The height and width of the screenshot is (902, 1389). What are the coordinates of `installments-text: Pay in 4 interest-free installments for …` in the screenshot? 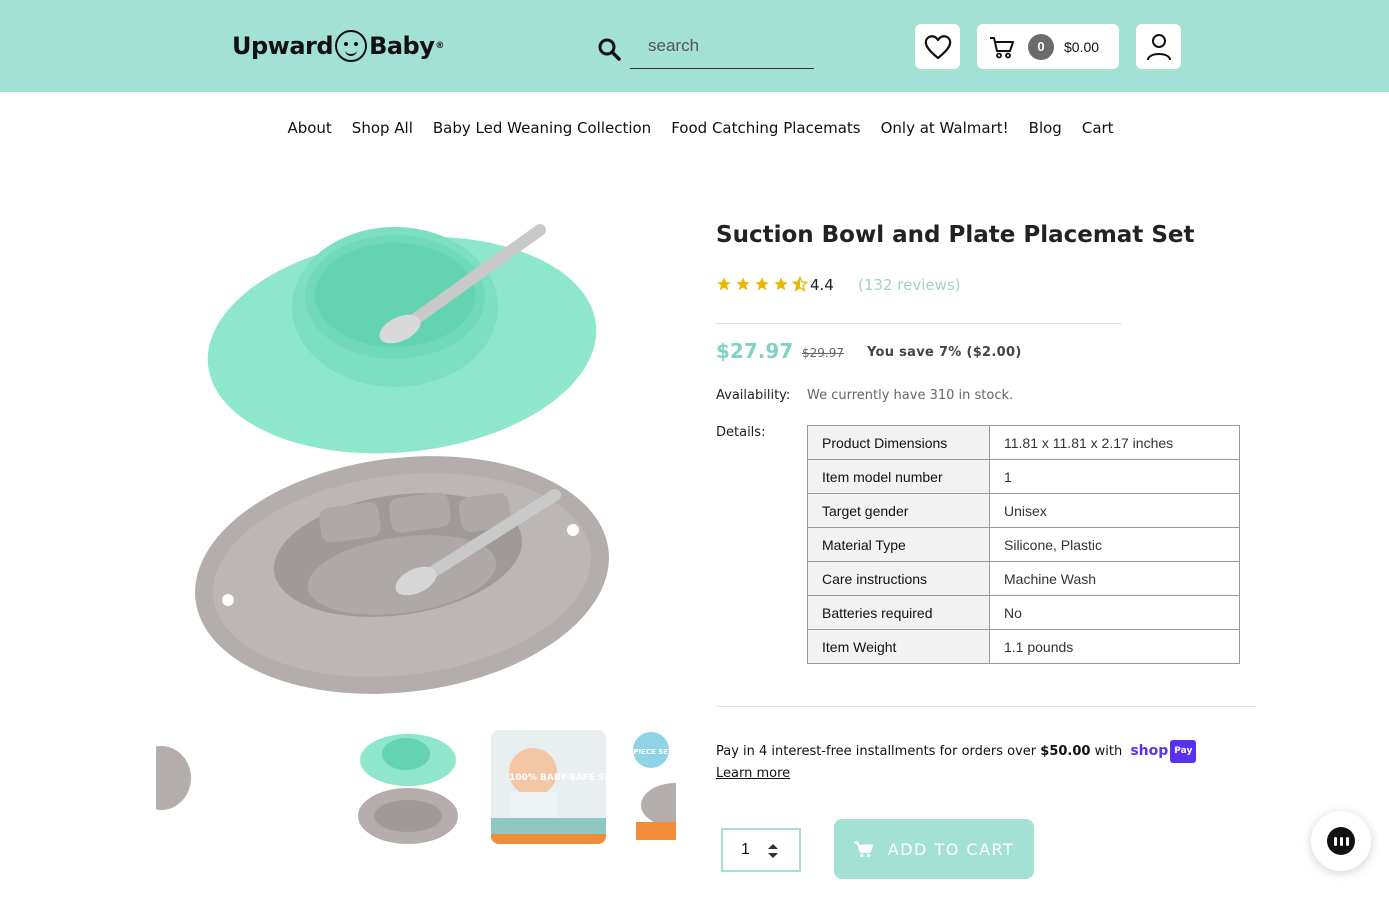 It's located at (876, 751).